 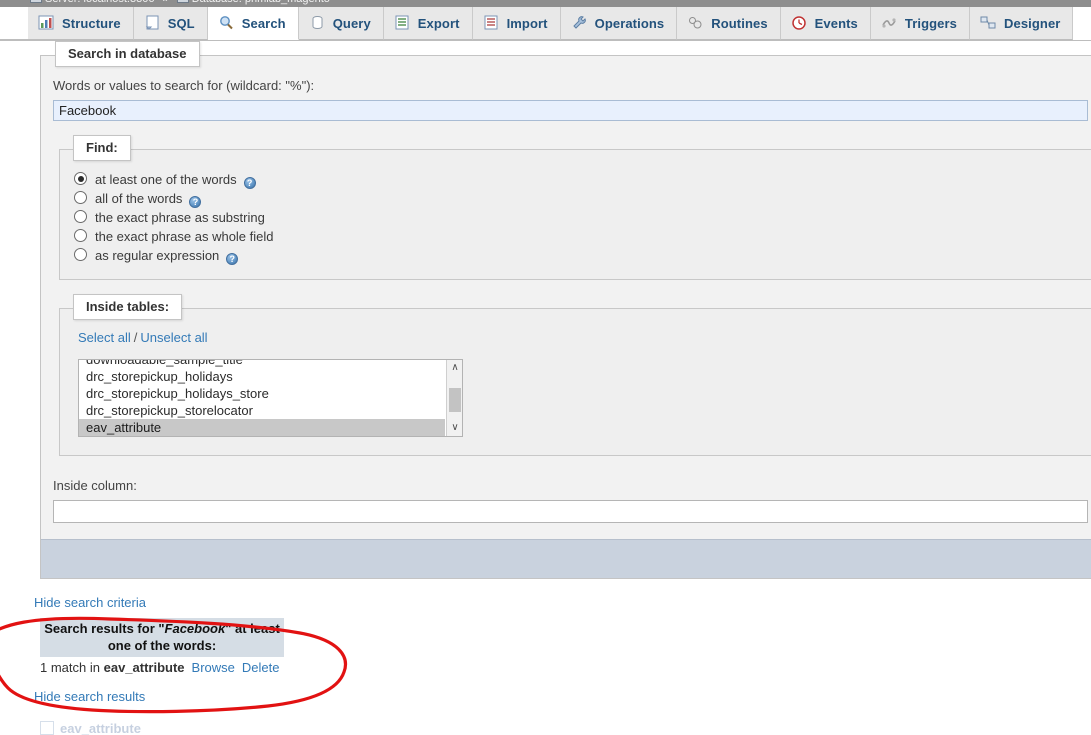 What do you see at coordinates (104, 628) in the screenshot?
I see `results-heading-prefix: Search results for "` at bounding box center [104, 628].